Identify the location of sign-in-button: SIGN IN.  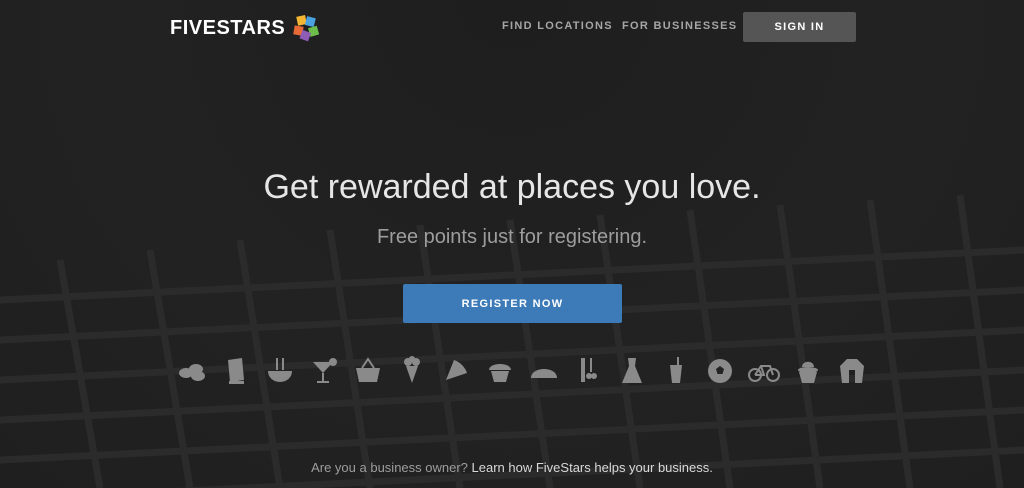
(799, 27).